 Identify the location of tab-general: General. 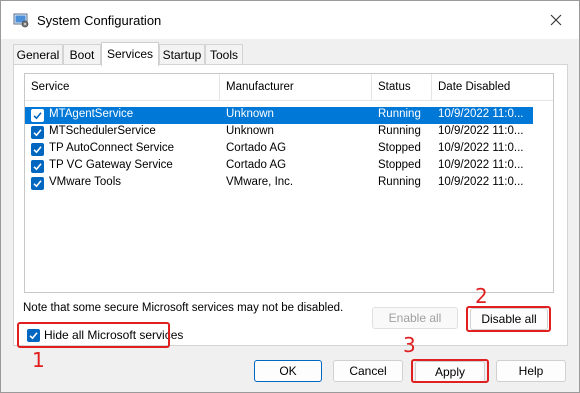
(38, 54).